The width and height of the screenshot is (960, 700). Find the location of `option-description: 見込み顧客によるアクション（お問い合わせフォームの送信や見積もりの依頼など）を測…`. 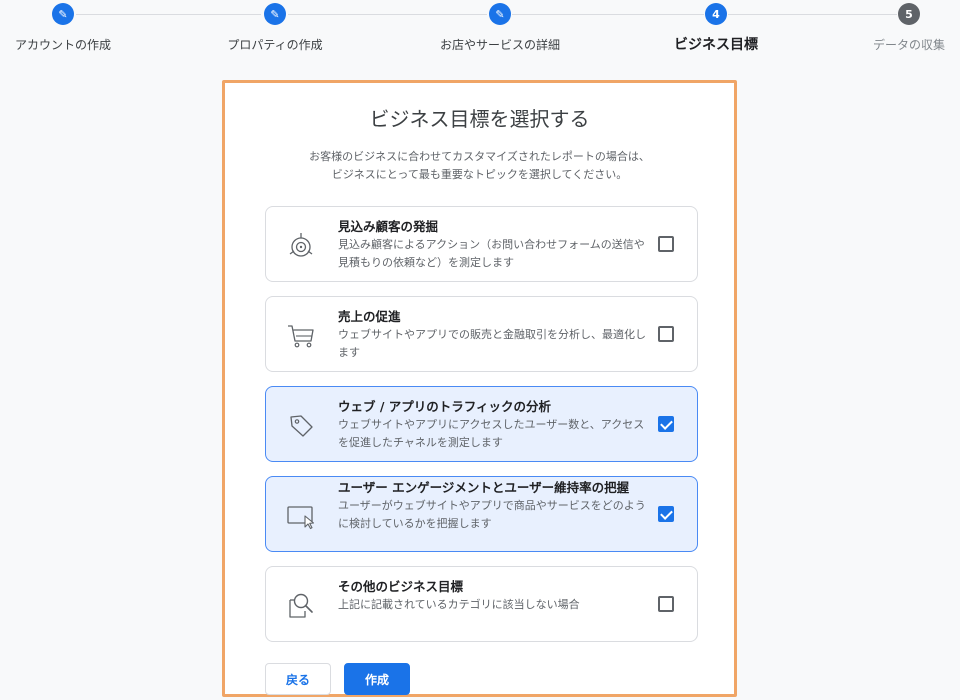

option-description: 見込み顧客によるアクション（お問い合わせフォームの送信や見積もりの依頼など）を測… is located at coordinates (491, 253).